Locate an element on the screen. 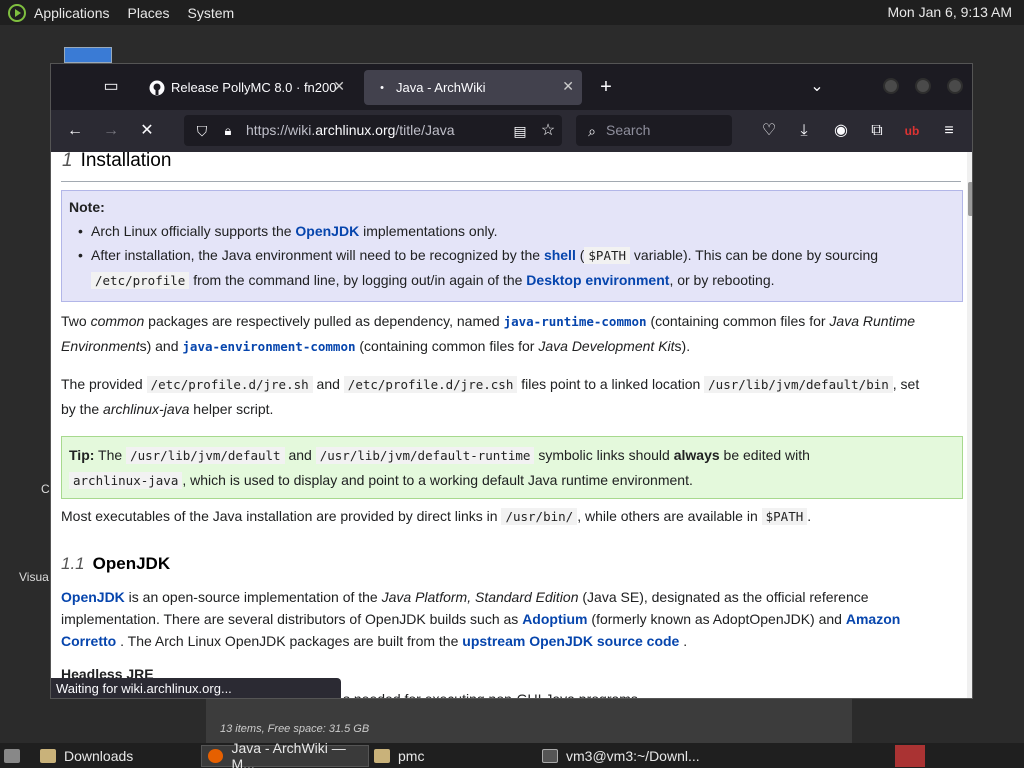  bookmark-star-icon: ☆ is located at coordinates (548, 131).